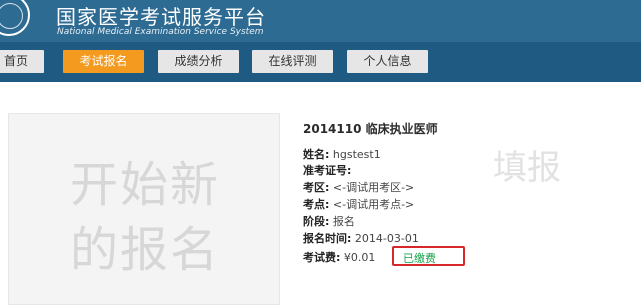 This screenshot has height=305, width=641. What do you see at coordinates (373, 187) in the screenshot?
I see `field-exam-area-value: <-调试用考区->` at bounding box center [373, 187].